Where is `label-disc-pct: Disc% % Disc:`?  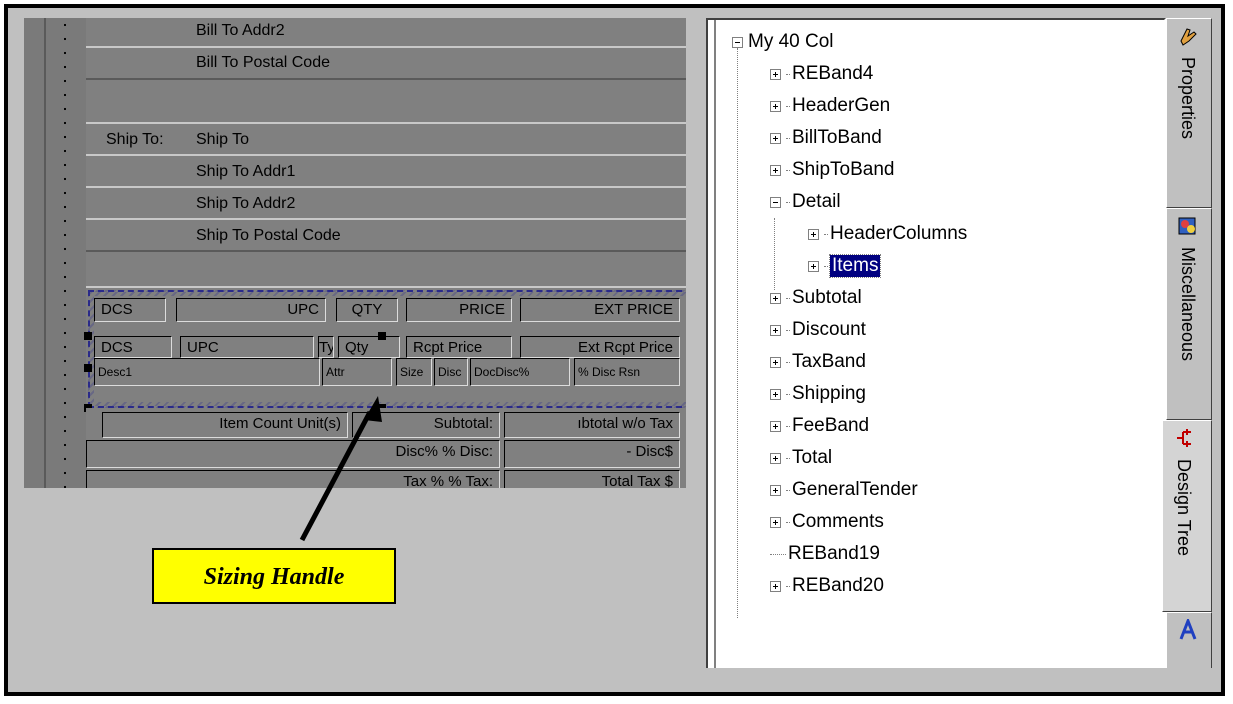 label-disc-pct: Disc% % Disc: is located at coordinates (293, 454).